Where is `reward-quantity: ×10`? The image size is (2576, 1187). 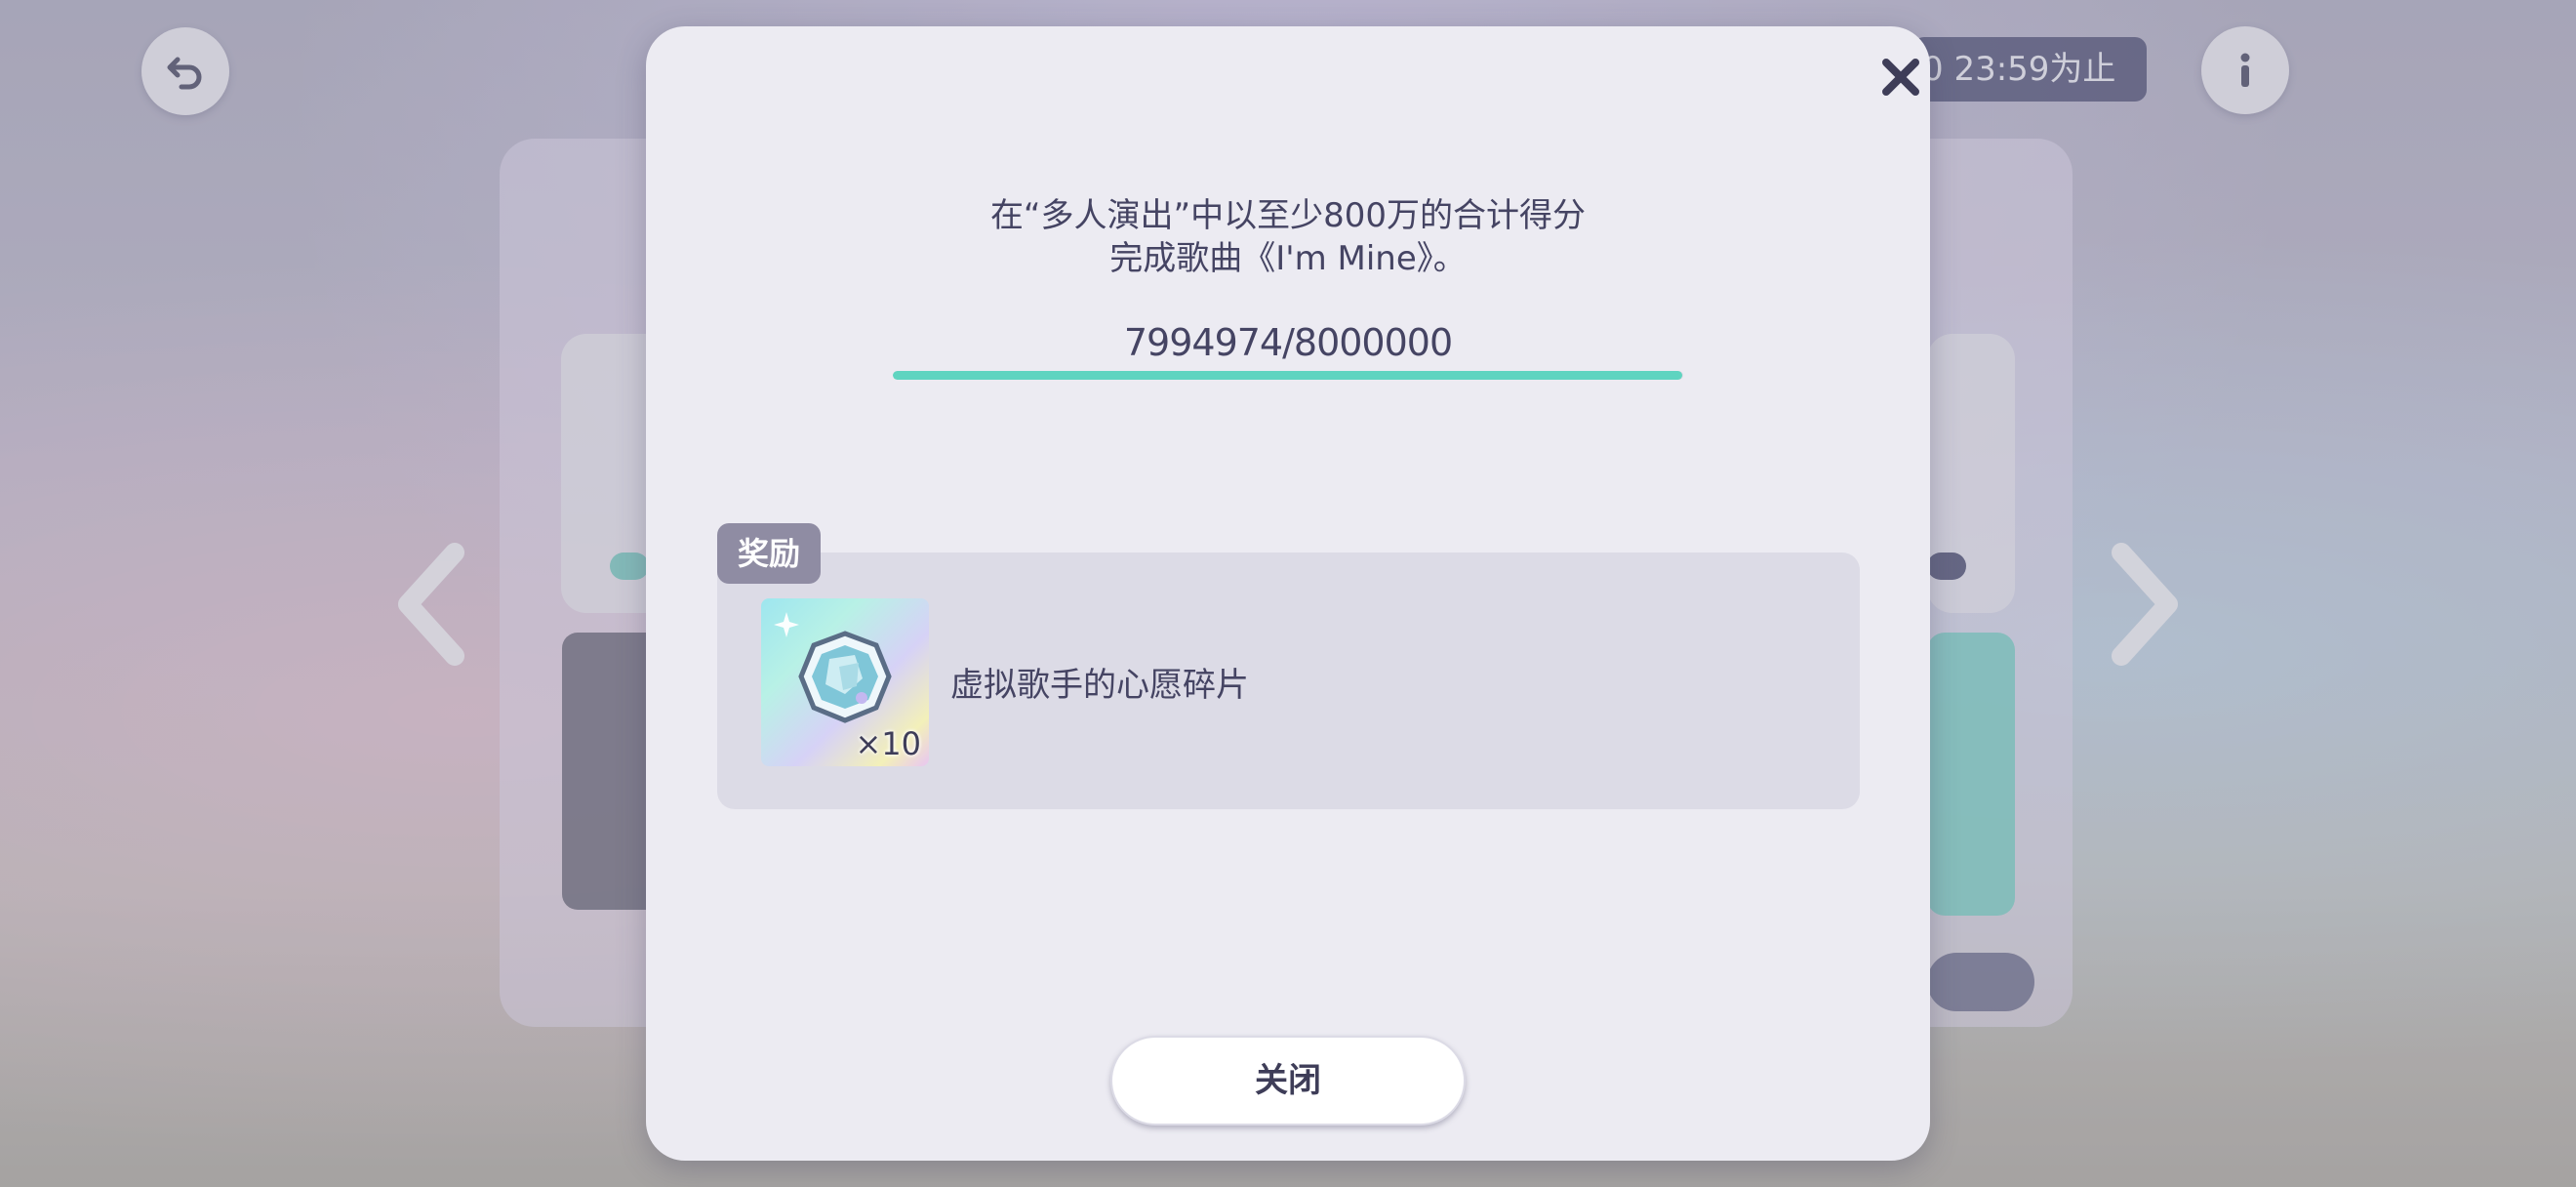
reward-quantity: ×10 is located at coordinates (888, 743).